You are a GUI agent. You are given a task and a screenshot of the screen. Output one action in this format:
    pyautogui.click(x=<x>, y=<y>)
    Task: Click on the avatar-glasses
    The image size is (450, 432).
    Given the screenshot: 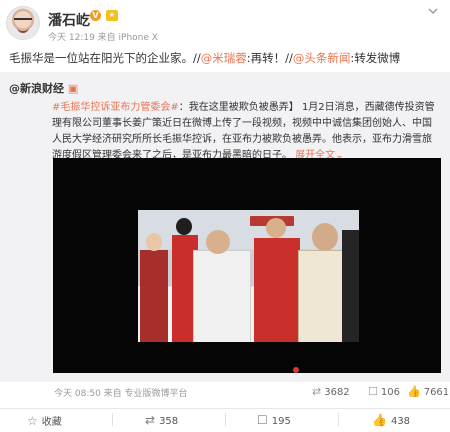 What is the action you would take?
    pyautogui.click(x=23, y=21)
    